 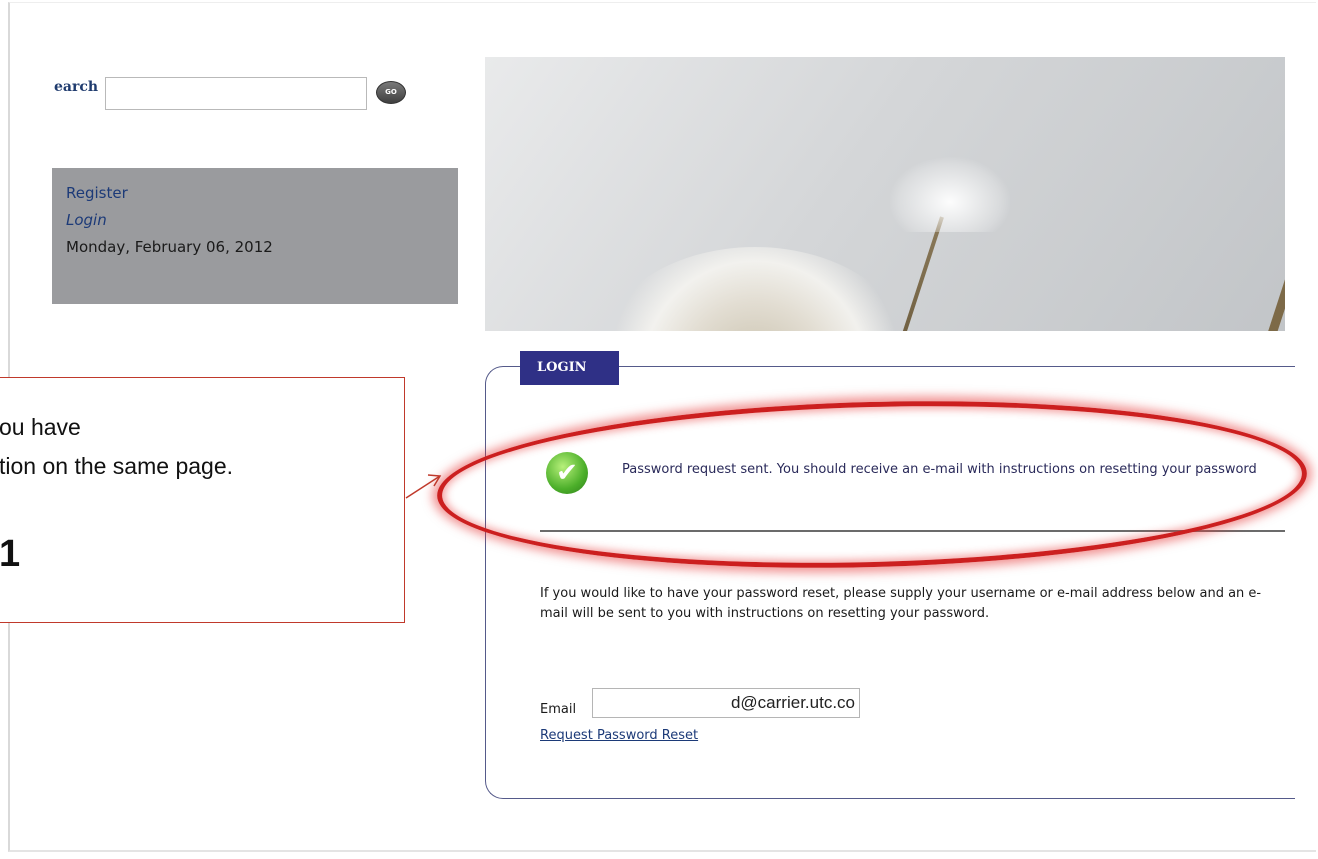 I want to click on callout-arrow-icon, so click(x=423, y=486).